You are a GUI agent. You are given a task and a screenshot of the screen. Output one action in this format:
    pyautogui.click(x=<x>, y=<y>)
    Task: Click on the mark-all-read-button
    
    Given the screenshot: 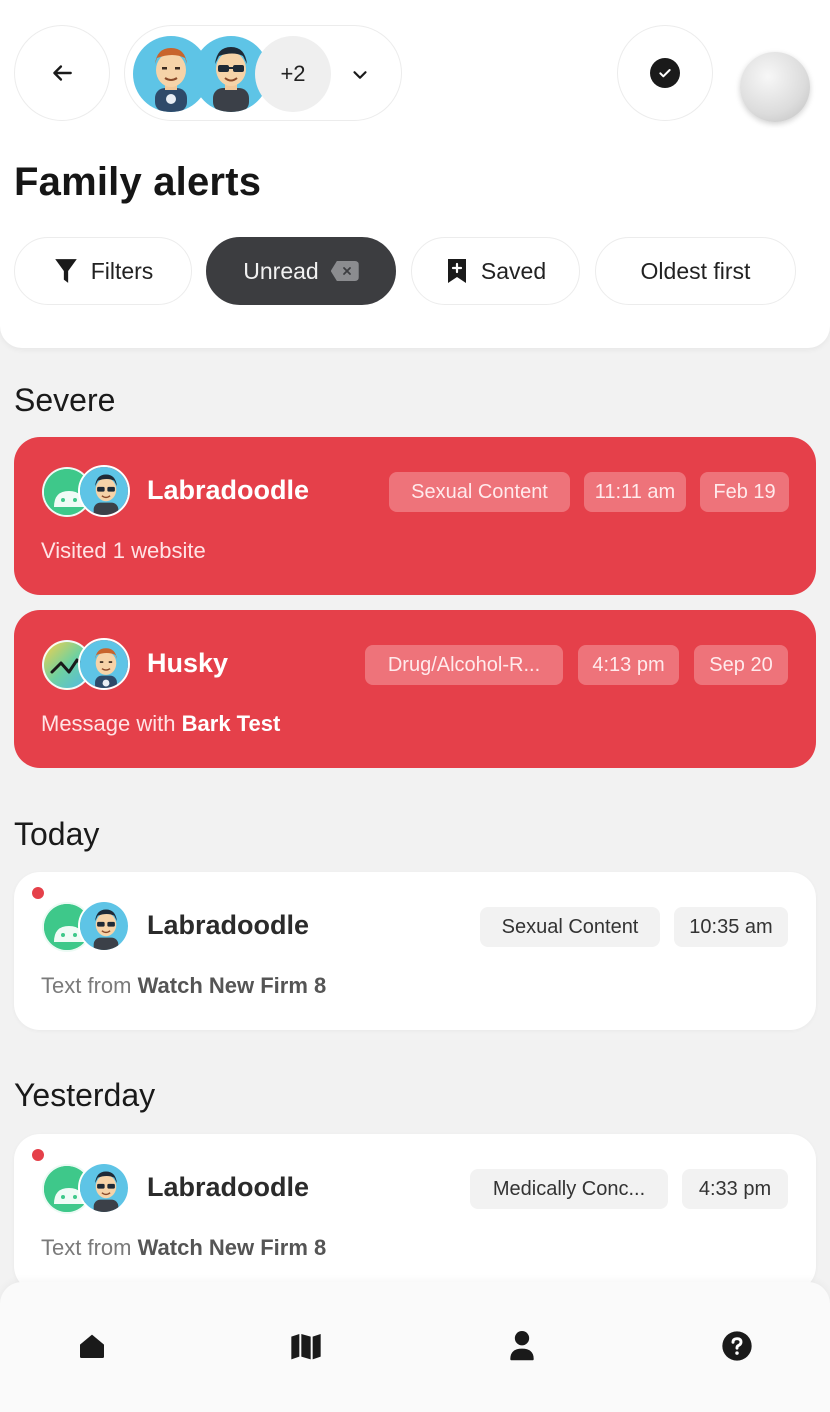 What is the action you would take?
    pyautogui.click(x=665, y=73)
    